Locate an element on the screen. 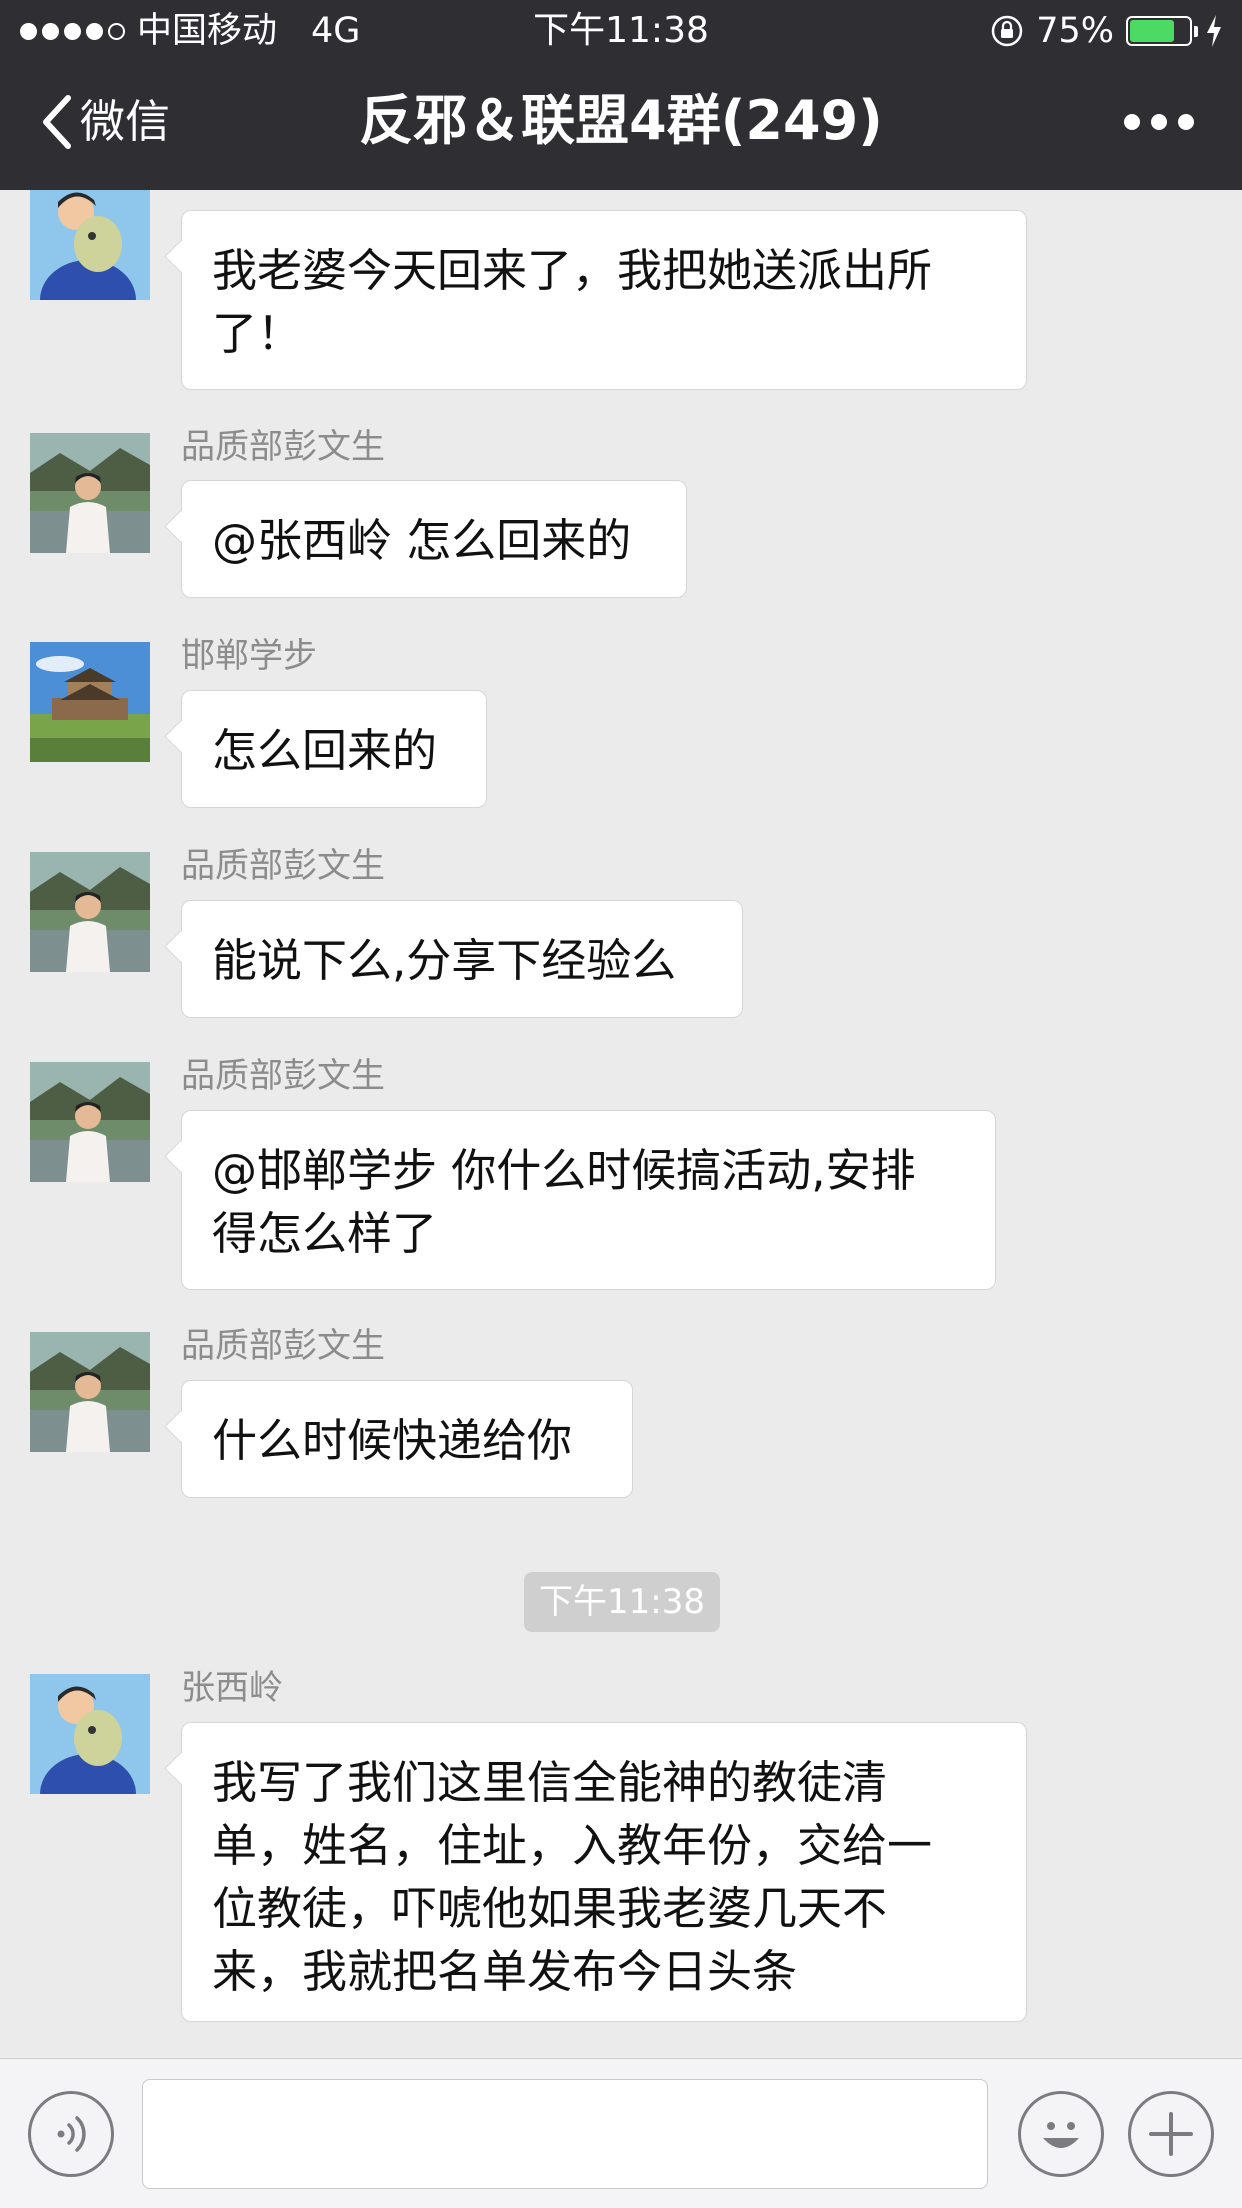 The height and width of the screenshot is (2208, 1242). plus-icon is located at coordinates (1171, 2134).